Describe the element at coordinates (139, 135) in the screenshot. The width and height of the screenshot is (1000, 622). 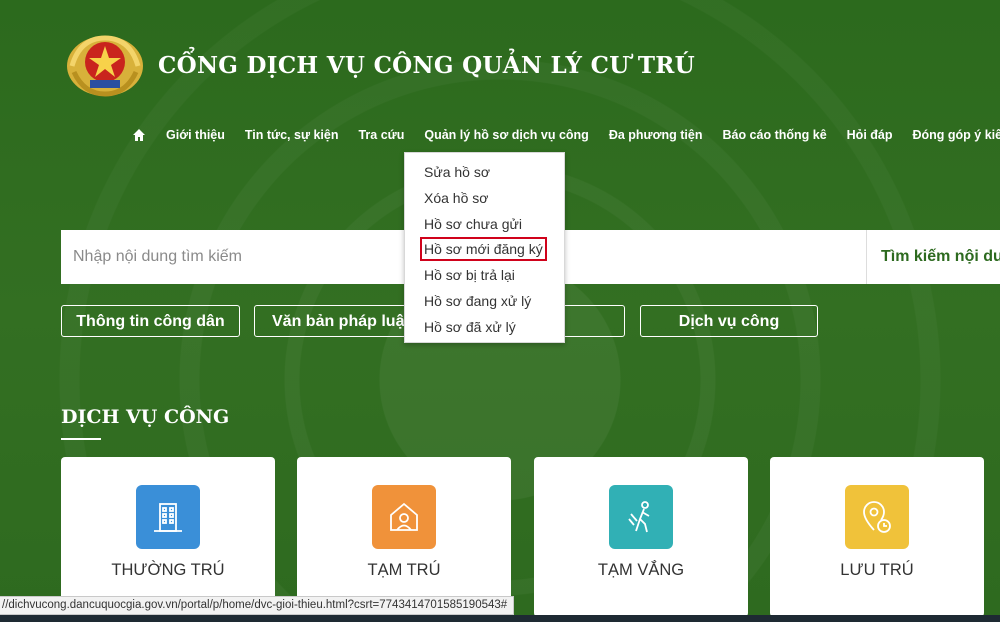
I see `home-icon` at that location.